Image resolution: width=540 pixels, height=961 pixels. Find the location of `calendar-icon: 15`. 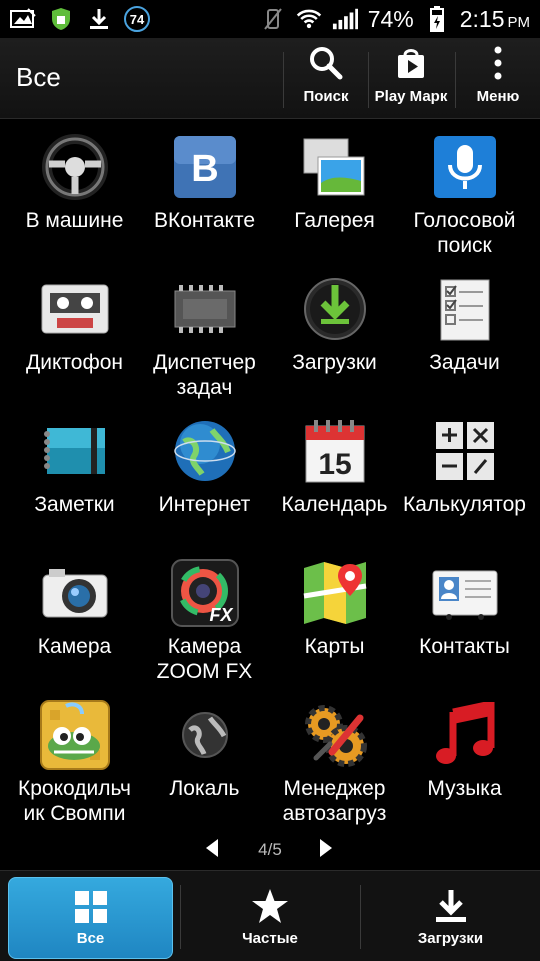

calendar-icon: 15 is located at coordinates (335, 451).